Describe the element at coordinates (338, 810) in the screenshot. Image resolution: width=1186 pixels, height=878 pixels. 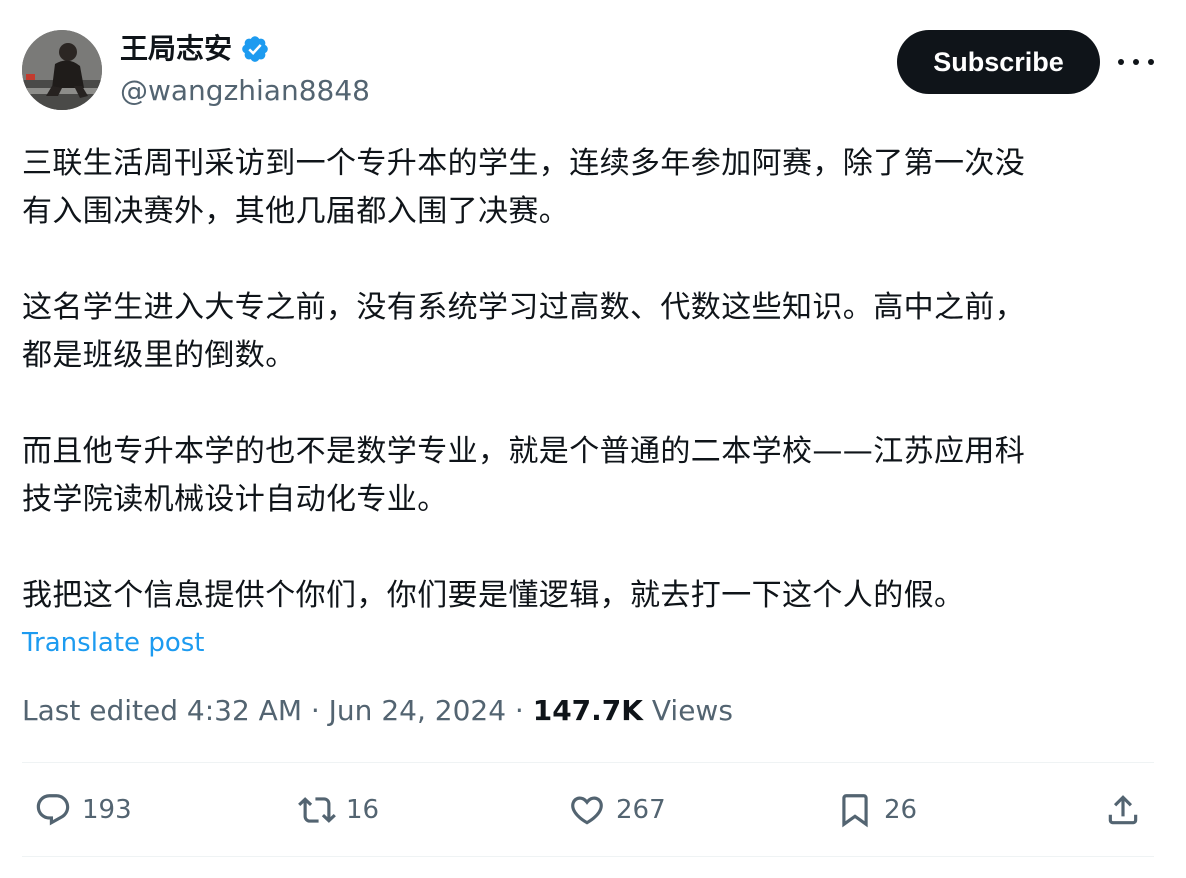
I see `repost-button: 16` at that location.